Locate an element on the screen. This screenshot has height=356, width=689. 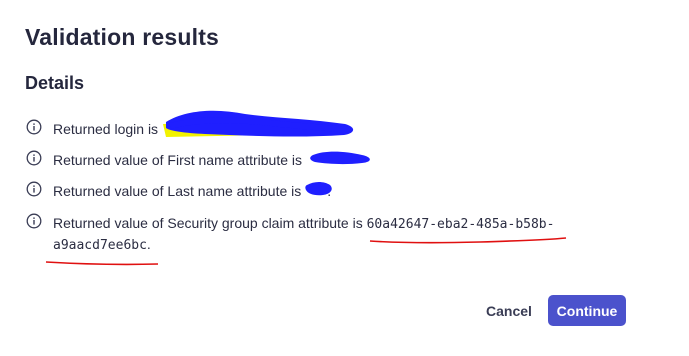
security-group-value-line2-wrap: a9aacd7ee6bc. is located at coordinates (102, 245).